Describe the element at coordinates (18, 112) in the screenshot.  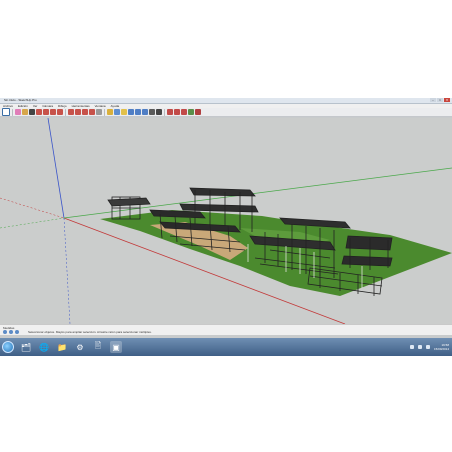
I see `eraser-icon` at that location.